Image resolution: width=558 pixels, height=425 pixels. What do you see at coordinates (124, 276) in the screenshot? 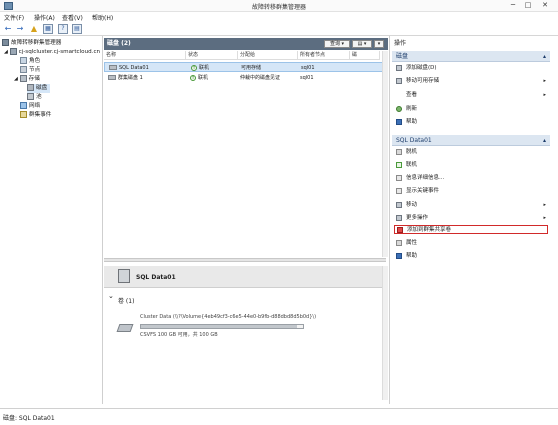
I see `disk-resource-icon` at bounding box center [124, 276].